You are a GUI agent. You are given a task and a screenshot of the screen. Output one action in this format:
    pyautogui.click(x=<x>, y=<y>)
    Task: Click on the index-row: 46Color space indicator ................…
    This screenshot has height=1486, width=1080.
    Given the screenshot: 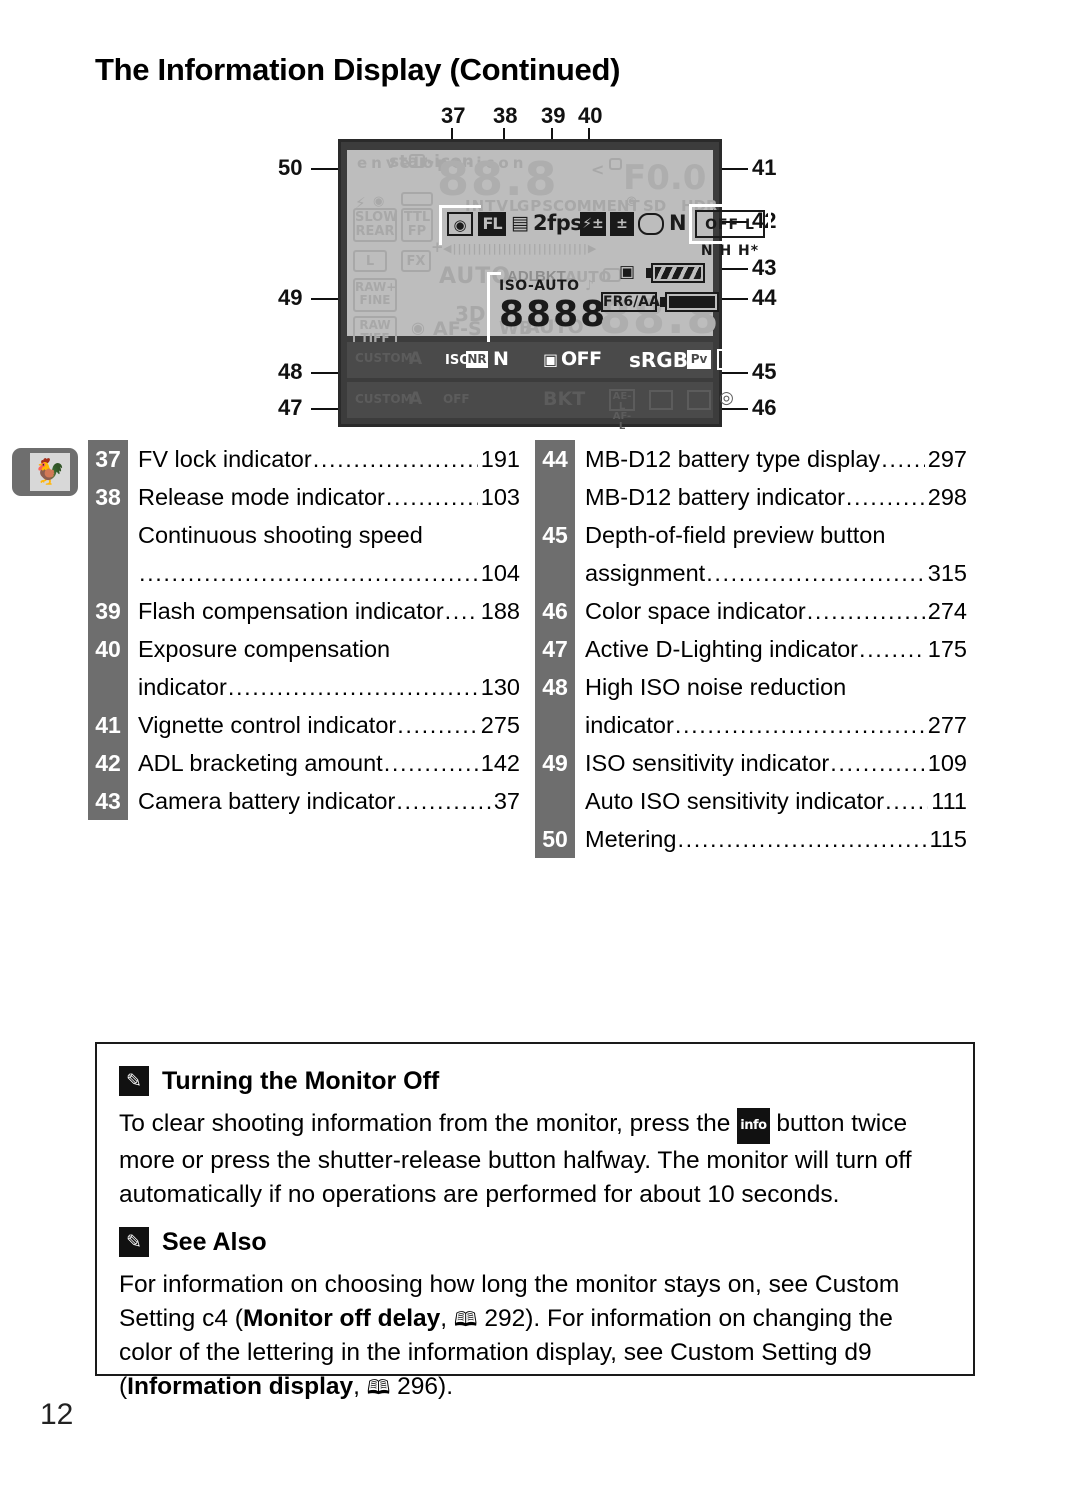 What is the action you would take?
    pyautogui.click(x=751, y=611)
    